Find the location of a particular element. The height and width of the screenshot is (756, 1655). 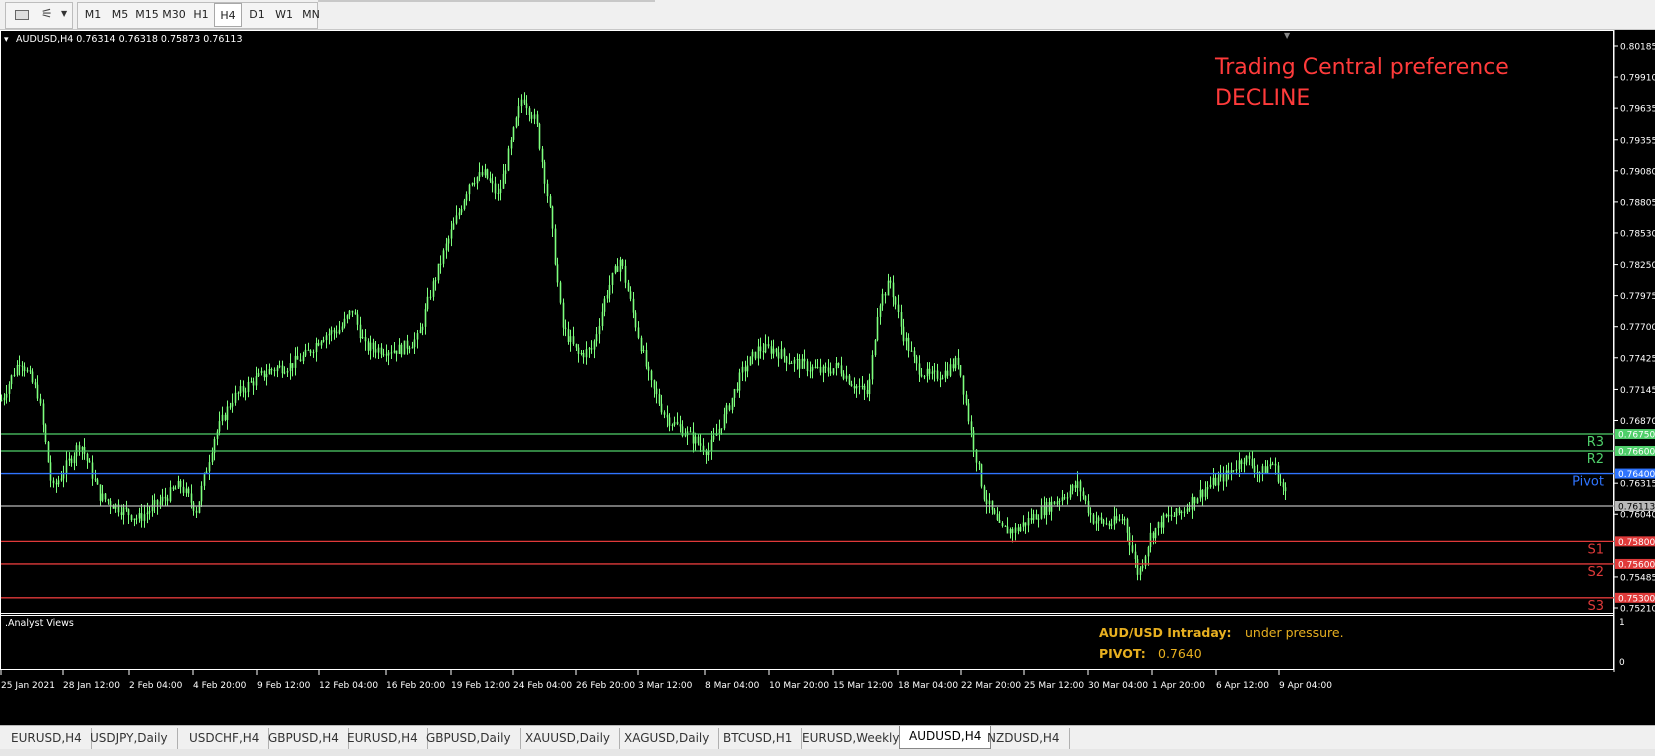

timeframe-button-m15: M15 is located at coordinates (147, 15).